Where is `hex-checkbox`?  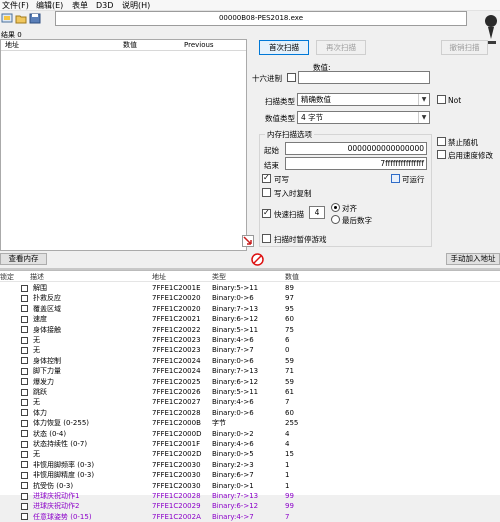 hex-checkbox is located at coordinates (291, 77).